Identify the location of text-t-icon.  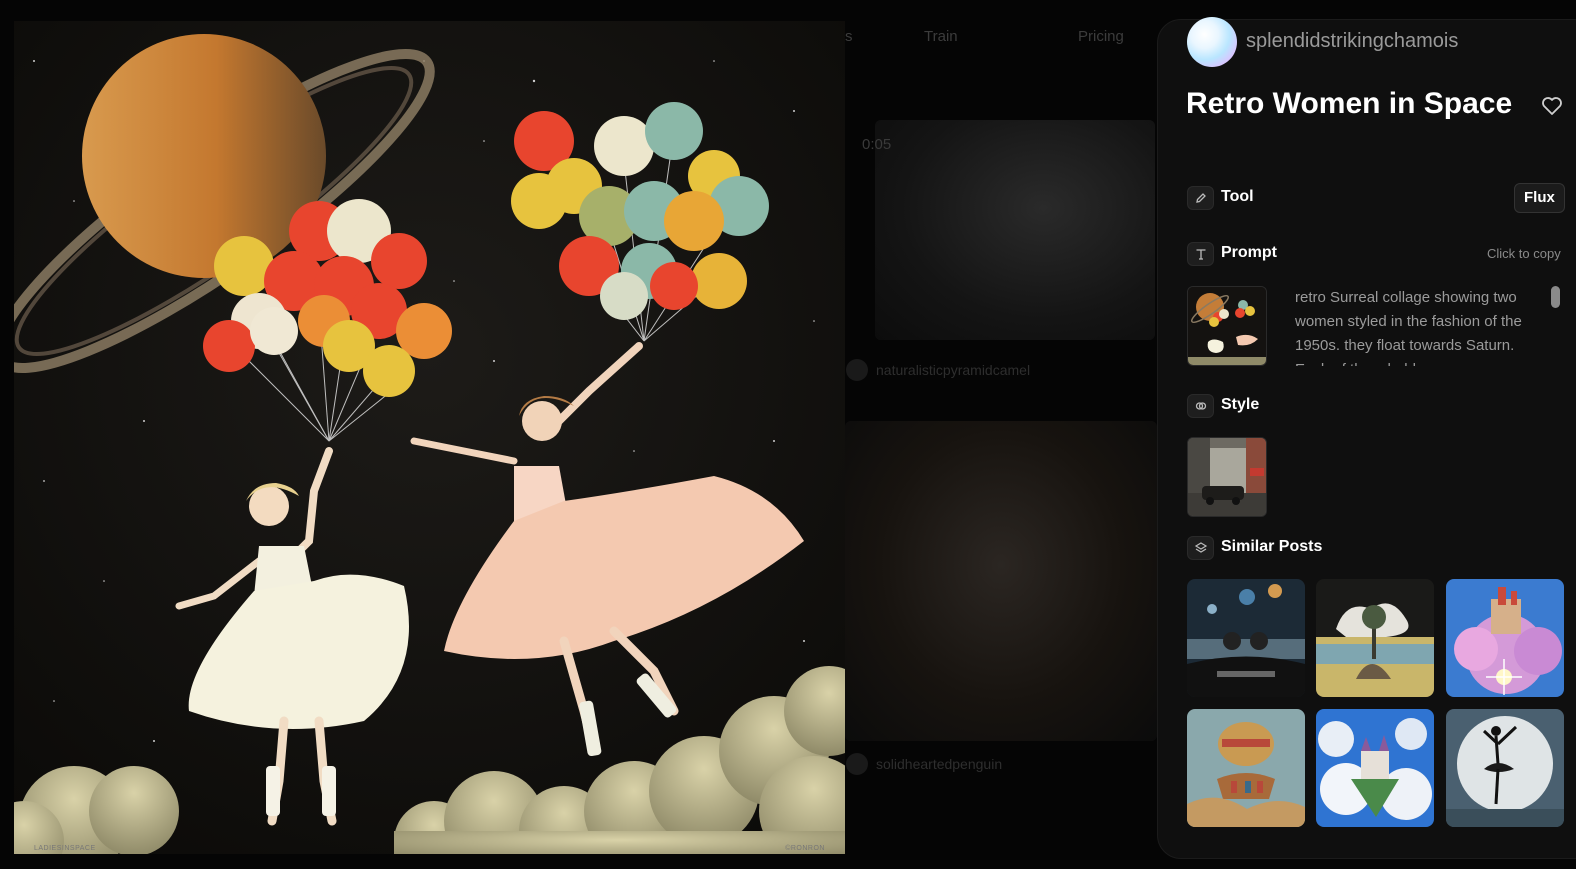
(1200, 254).